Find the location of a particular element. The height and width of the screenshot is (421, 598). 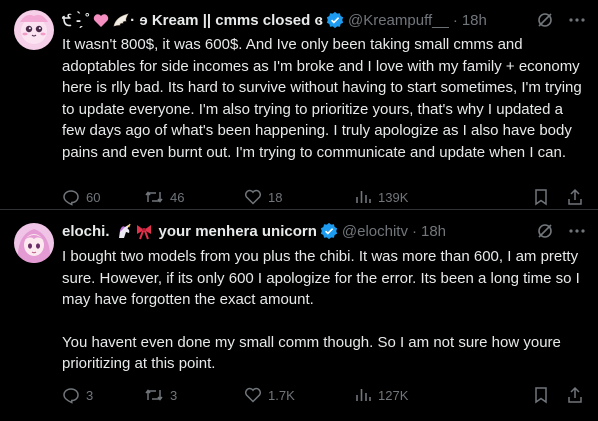

reply-button: 3 is located at coordinates (103, 395).